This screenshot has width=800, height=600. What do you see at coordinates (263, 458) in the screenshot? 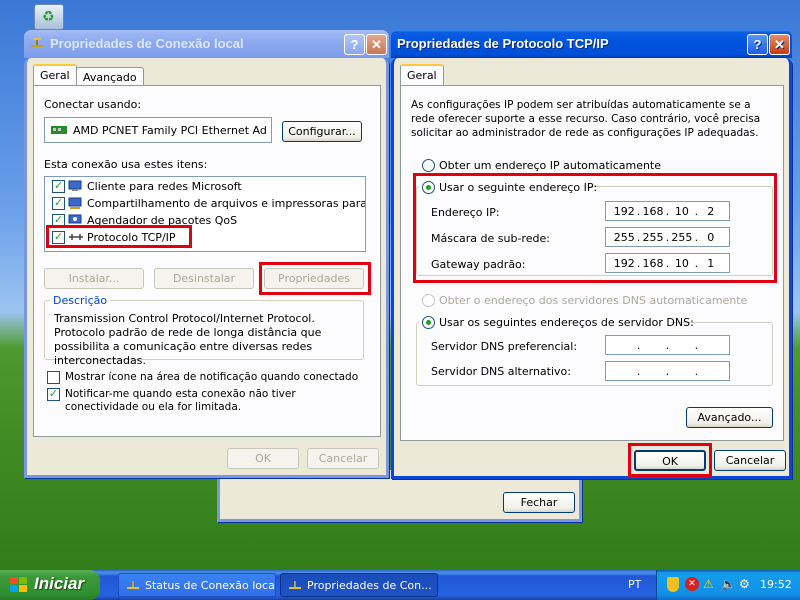
I see `ok-button: OK` at bounding box center [263, 458].